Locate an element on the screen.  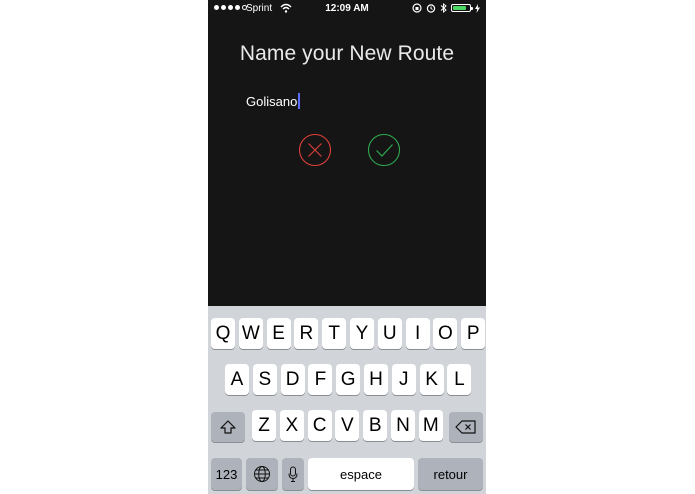
key-t: T is located at coordinates (334, 333).